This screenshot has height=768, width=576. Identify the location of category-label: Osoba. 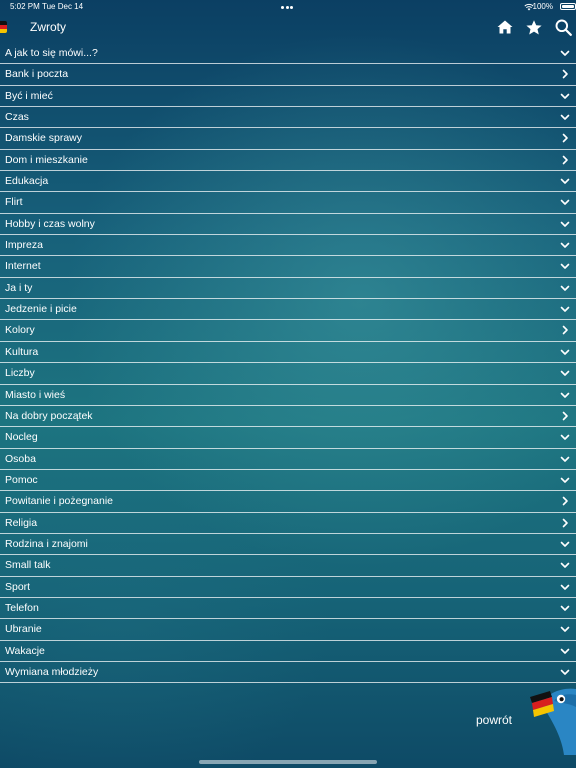
(20, 458).